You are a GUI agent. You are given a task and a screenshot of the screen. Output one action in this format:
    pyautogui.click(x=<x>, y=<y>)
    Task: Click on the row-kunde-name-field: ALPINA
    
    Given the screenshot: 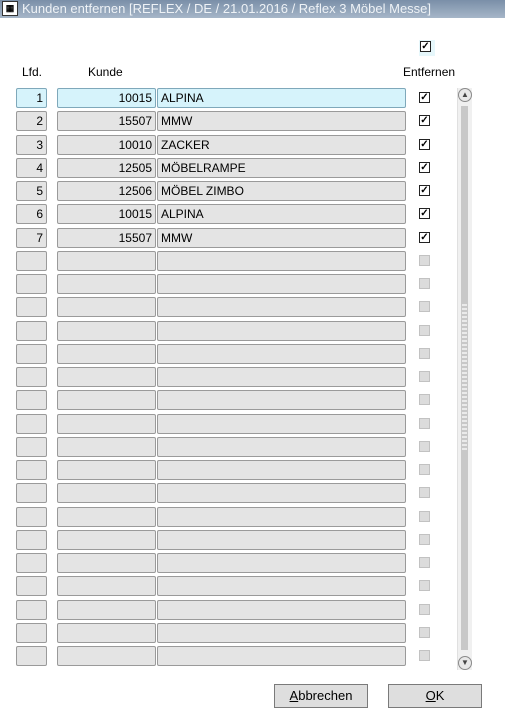 What is the action you would take?
    pyautogui.click(x=281, y=98)
    